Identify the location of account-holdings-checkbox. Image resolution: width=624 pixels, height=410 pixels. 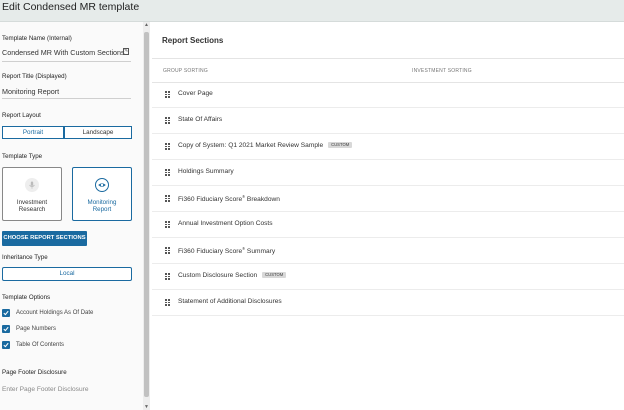
(6, 313).